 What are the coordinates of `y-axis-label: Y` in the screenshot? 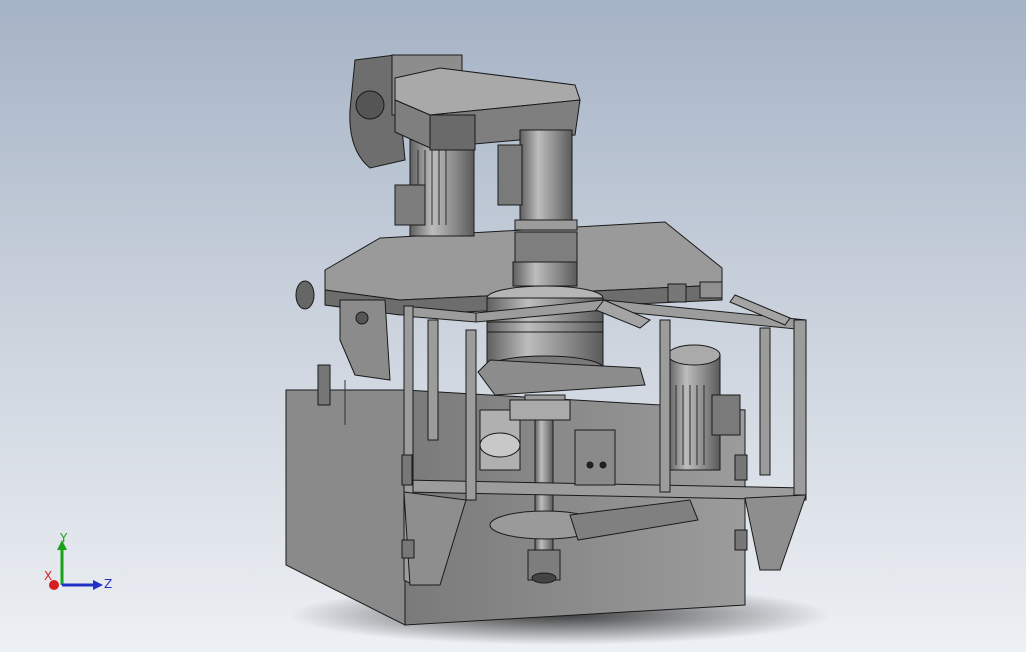 It's located at (63, 538).